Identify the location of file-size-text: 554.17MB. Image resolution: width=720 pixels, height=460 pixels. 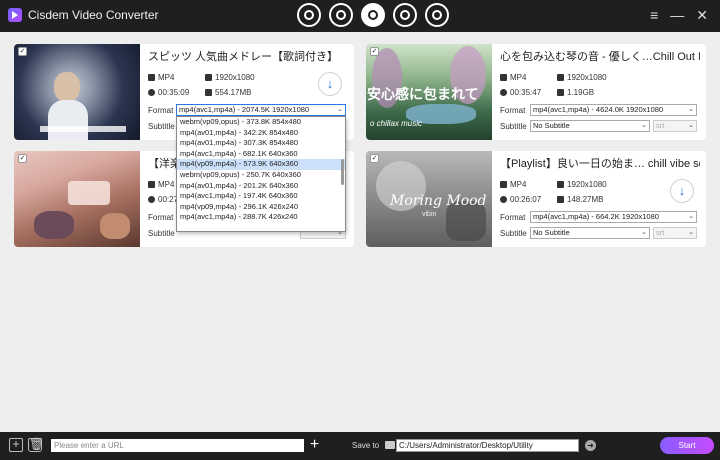
(233, 92).